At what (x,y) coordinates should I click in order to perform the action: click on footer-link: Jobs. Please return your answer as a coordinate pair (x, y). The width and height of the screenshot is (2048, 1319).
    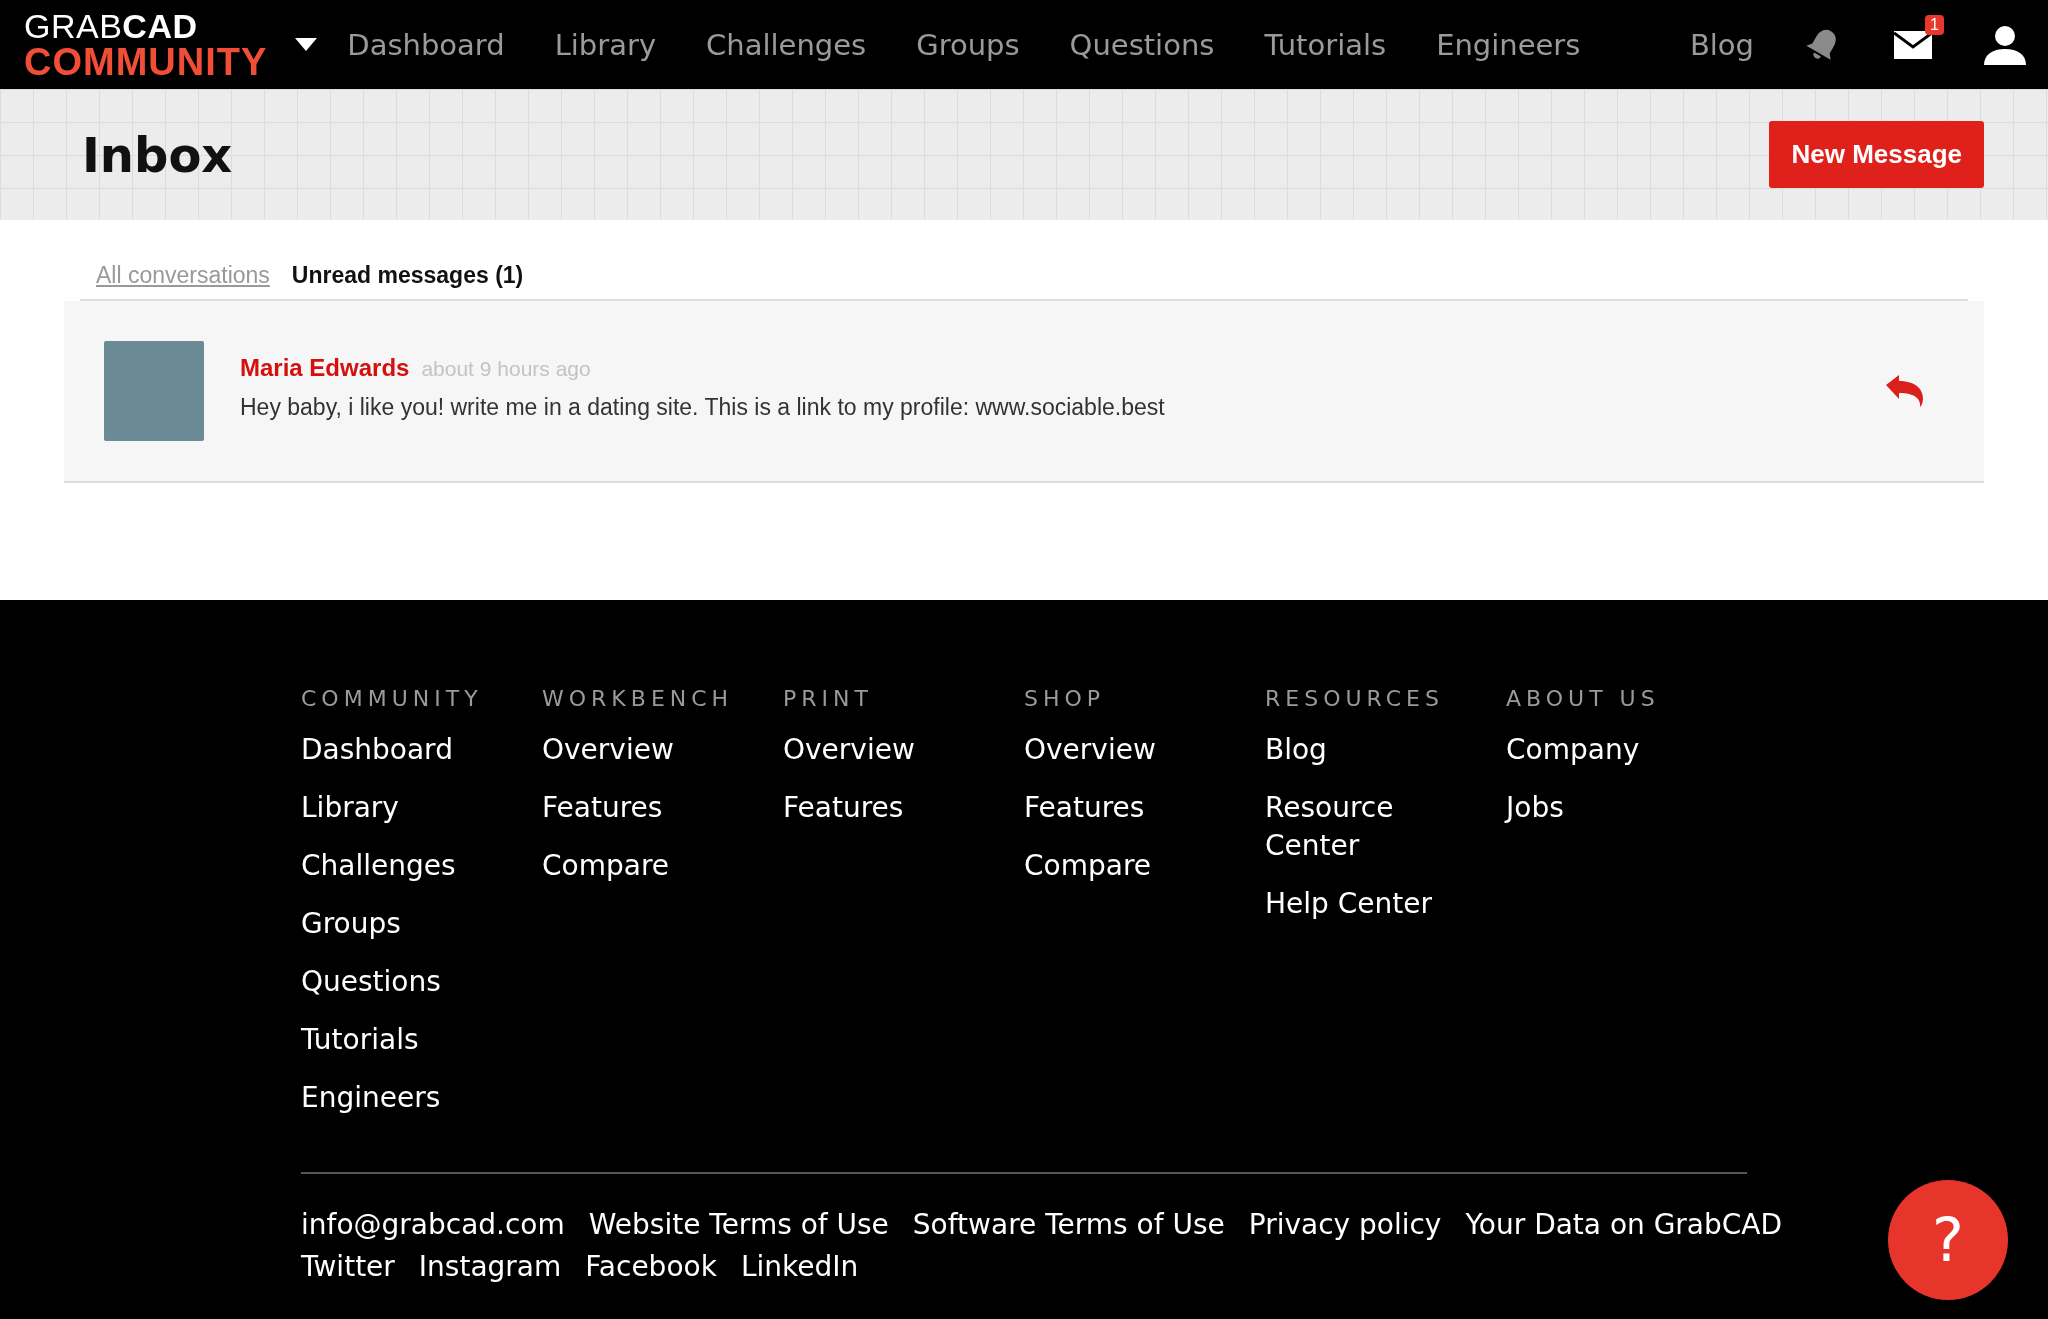
    Looking at the image, I should click on (1606, 808).